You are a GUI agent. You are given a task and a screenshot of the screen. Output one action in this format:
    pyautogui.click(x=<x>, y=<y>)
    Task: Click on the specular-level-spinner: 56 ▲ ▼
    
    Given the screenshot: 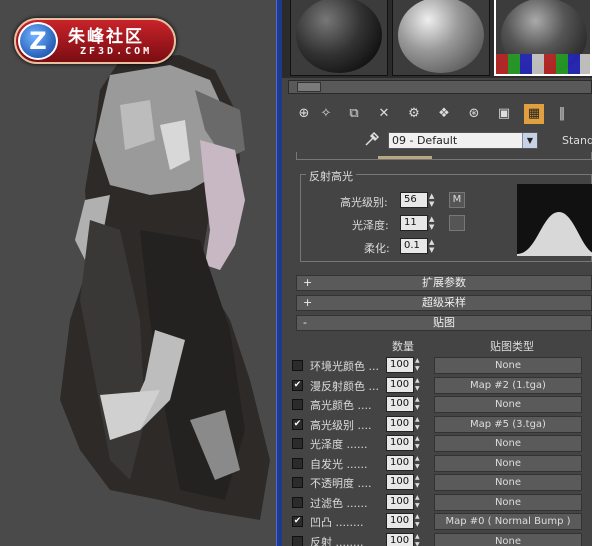 What is the action you would take?
    pyautogui.click(x=417, y=200)
    